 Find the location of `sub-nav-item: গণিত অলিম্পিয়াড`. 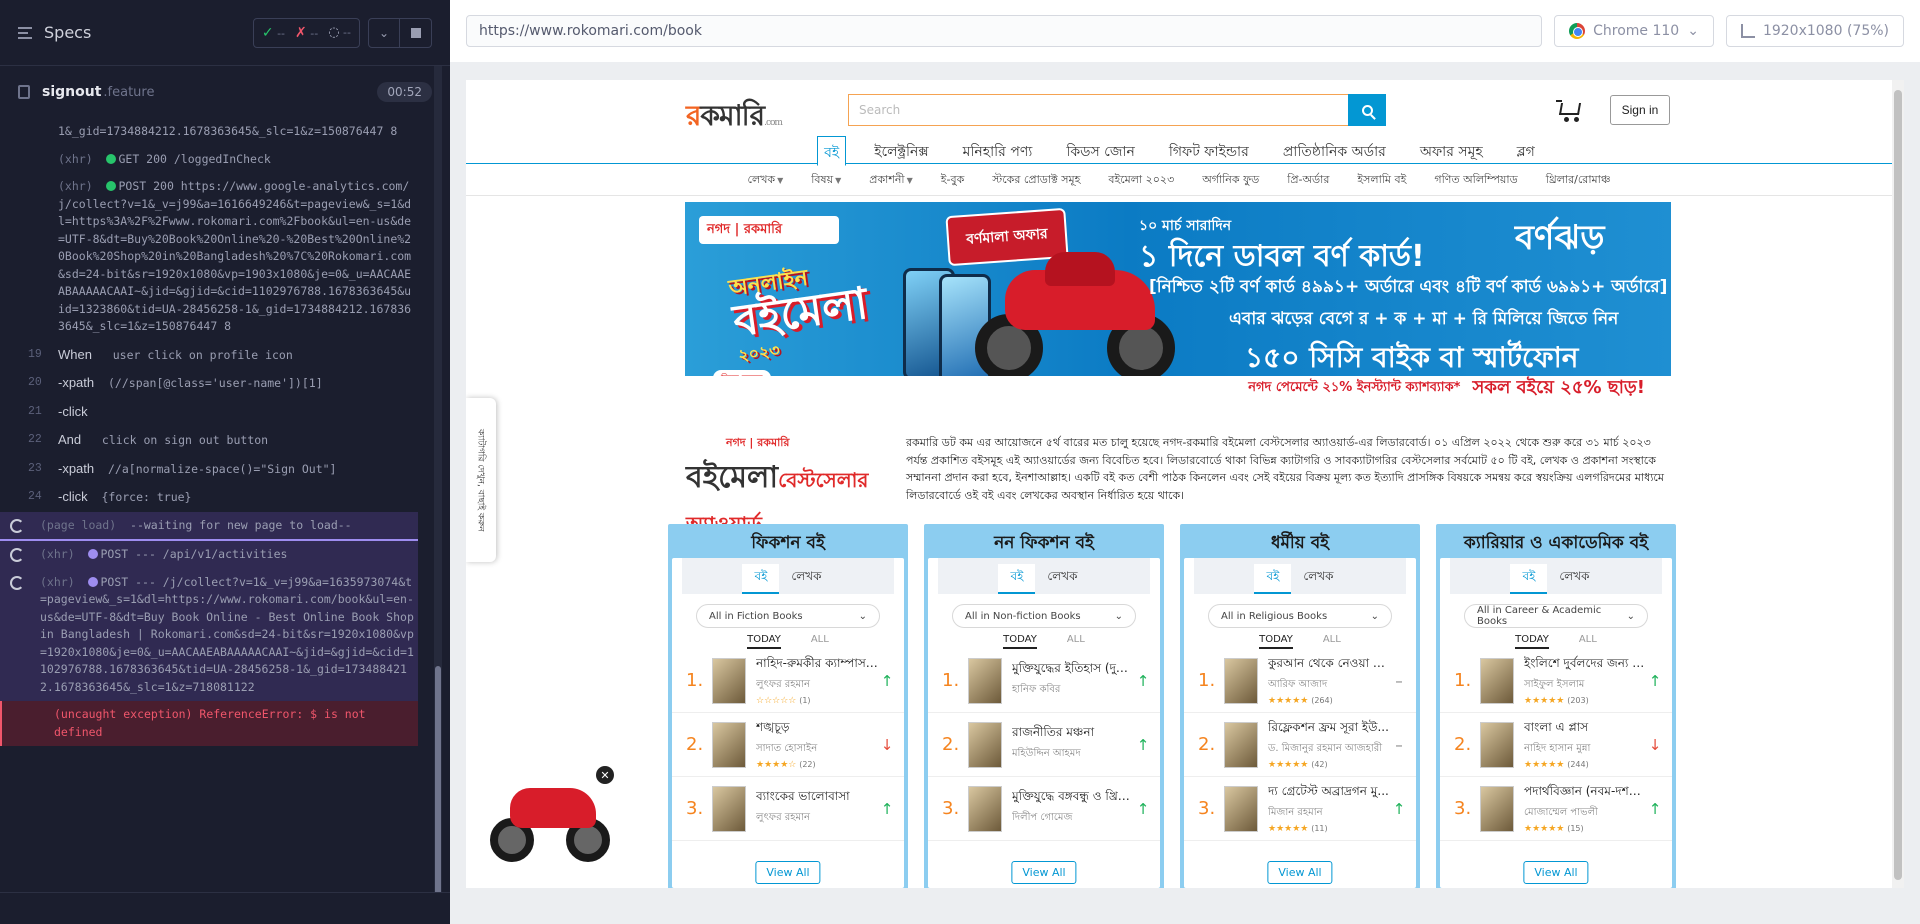

sub-nav-item: গণিত অলিম্পিয়াড is located at coordinates (1475, 180).